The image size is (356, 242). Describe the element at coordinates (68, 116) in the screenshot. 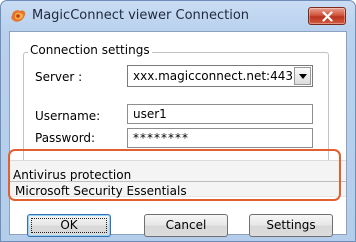

I see `username-label: Username:` at that location.